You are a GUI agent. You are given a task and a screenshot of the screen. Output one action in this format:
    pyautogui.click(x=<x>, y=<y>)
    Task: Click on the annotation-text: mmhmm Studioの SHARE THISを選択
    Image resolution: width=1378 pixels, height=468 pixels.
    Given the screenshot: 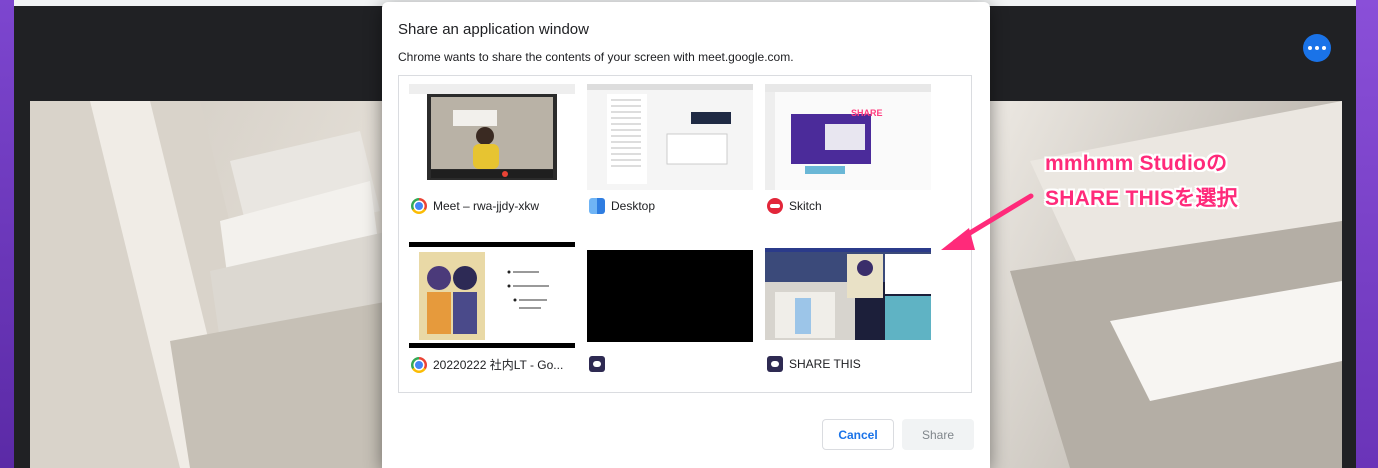 What is the action you would take?
    pyautogui.click(x=1141, y=181)
    